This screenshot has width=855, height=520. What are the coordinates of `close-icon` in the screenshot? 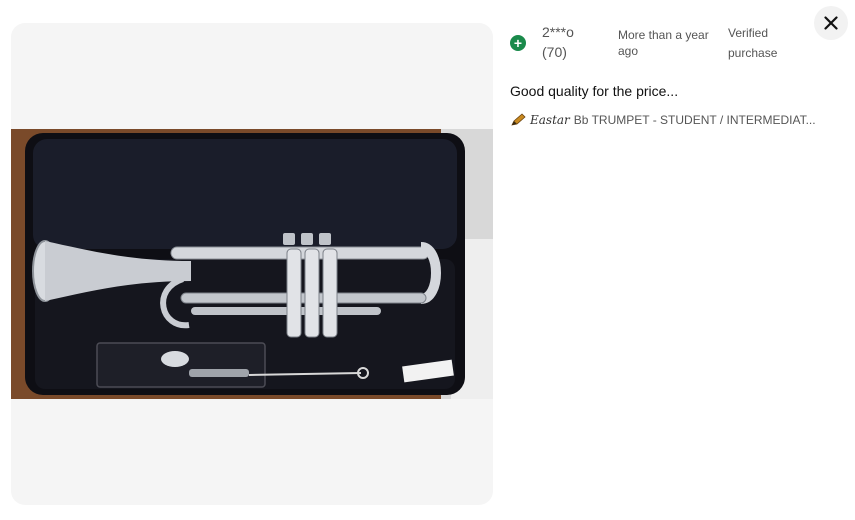 It's located at (831, 23).